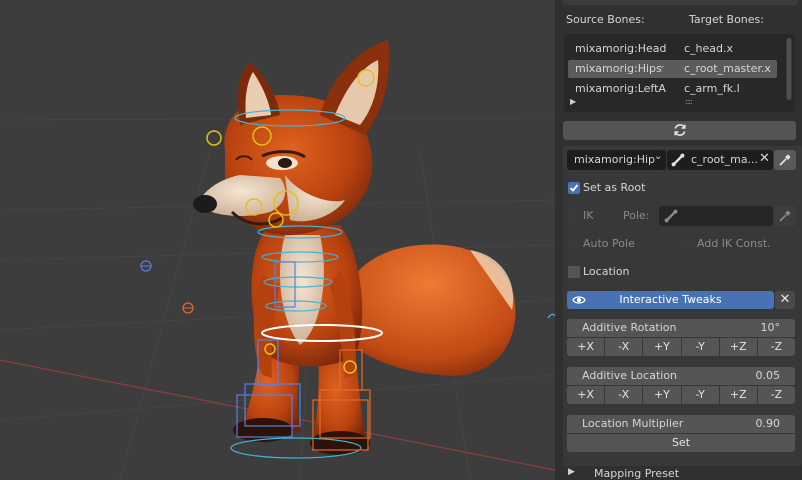 The image size is (802, 480). What do you see at coordinates (629, 327) in the screenshot?
I see `additive-rotation-label: Additive Rotation` at bounding box center [629, 327].